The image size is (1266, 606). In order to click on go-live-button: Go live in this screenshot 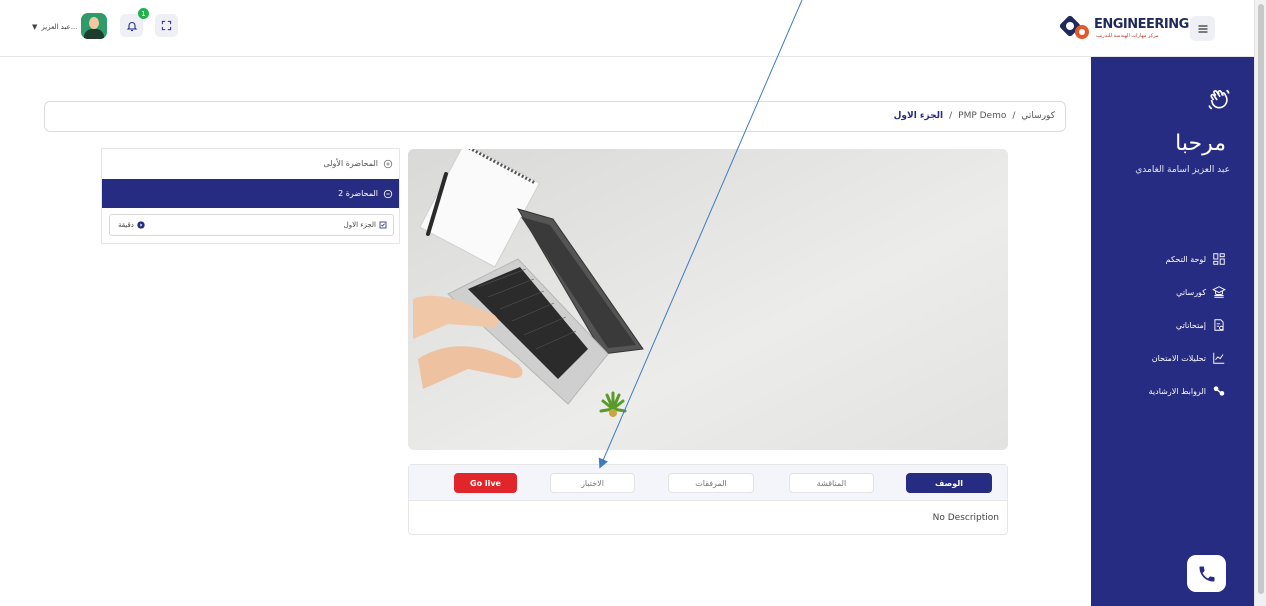, I will do `click(485, 483)`.